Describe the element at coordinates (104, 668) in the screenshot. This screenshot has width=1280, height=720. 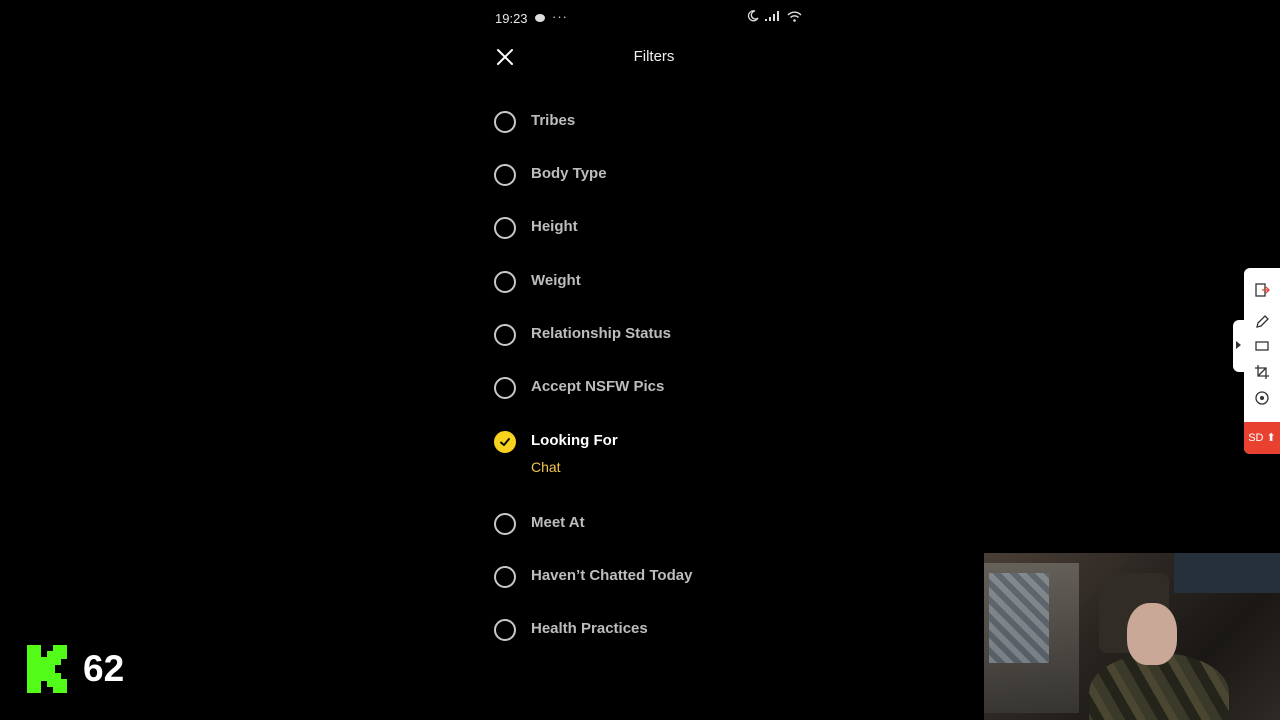
I see `viewer-count: 62` at that location.